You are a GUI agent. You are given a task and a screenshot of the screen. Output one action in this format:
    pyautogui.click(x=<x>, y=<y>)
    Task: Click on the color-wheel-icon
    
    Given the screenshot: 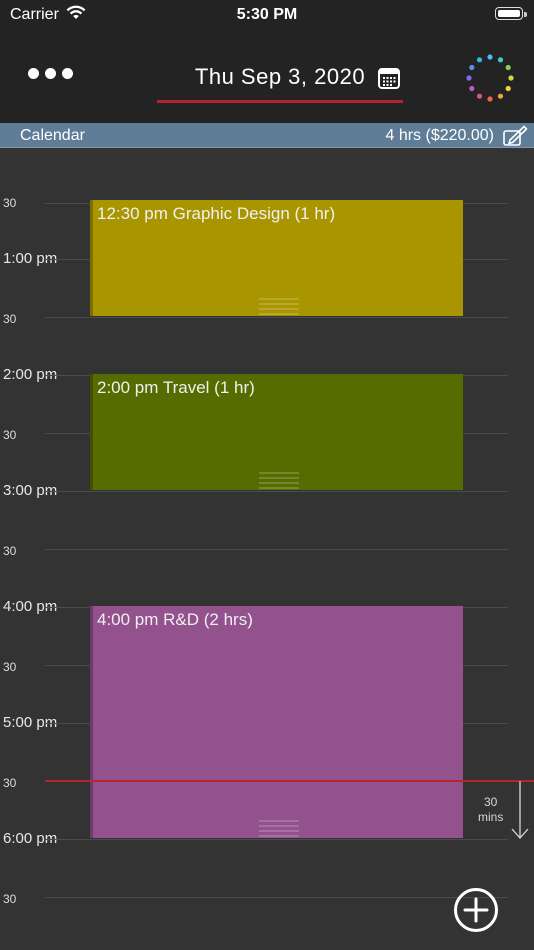 What is the action you would take?
    pyautogui.click(x=490, y=78)
    